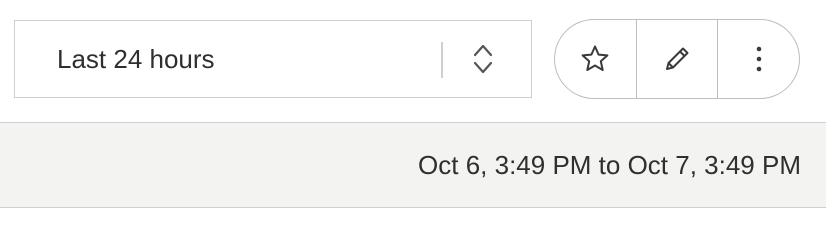  I want to click on pencil-icon, so click(677, 59).